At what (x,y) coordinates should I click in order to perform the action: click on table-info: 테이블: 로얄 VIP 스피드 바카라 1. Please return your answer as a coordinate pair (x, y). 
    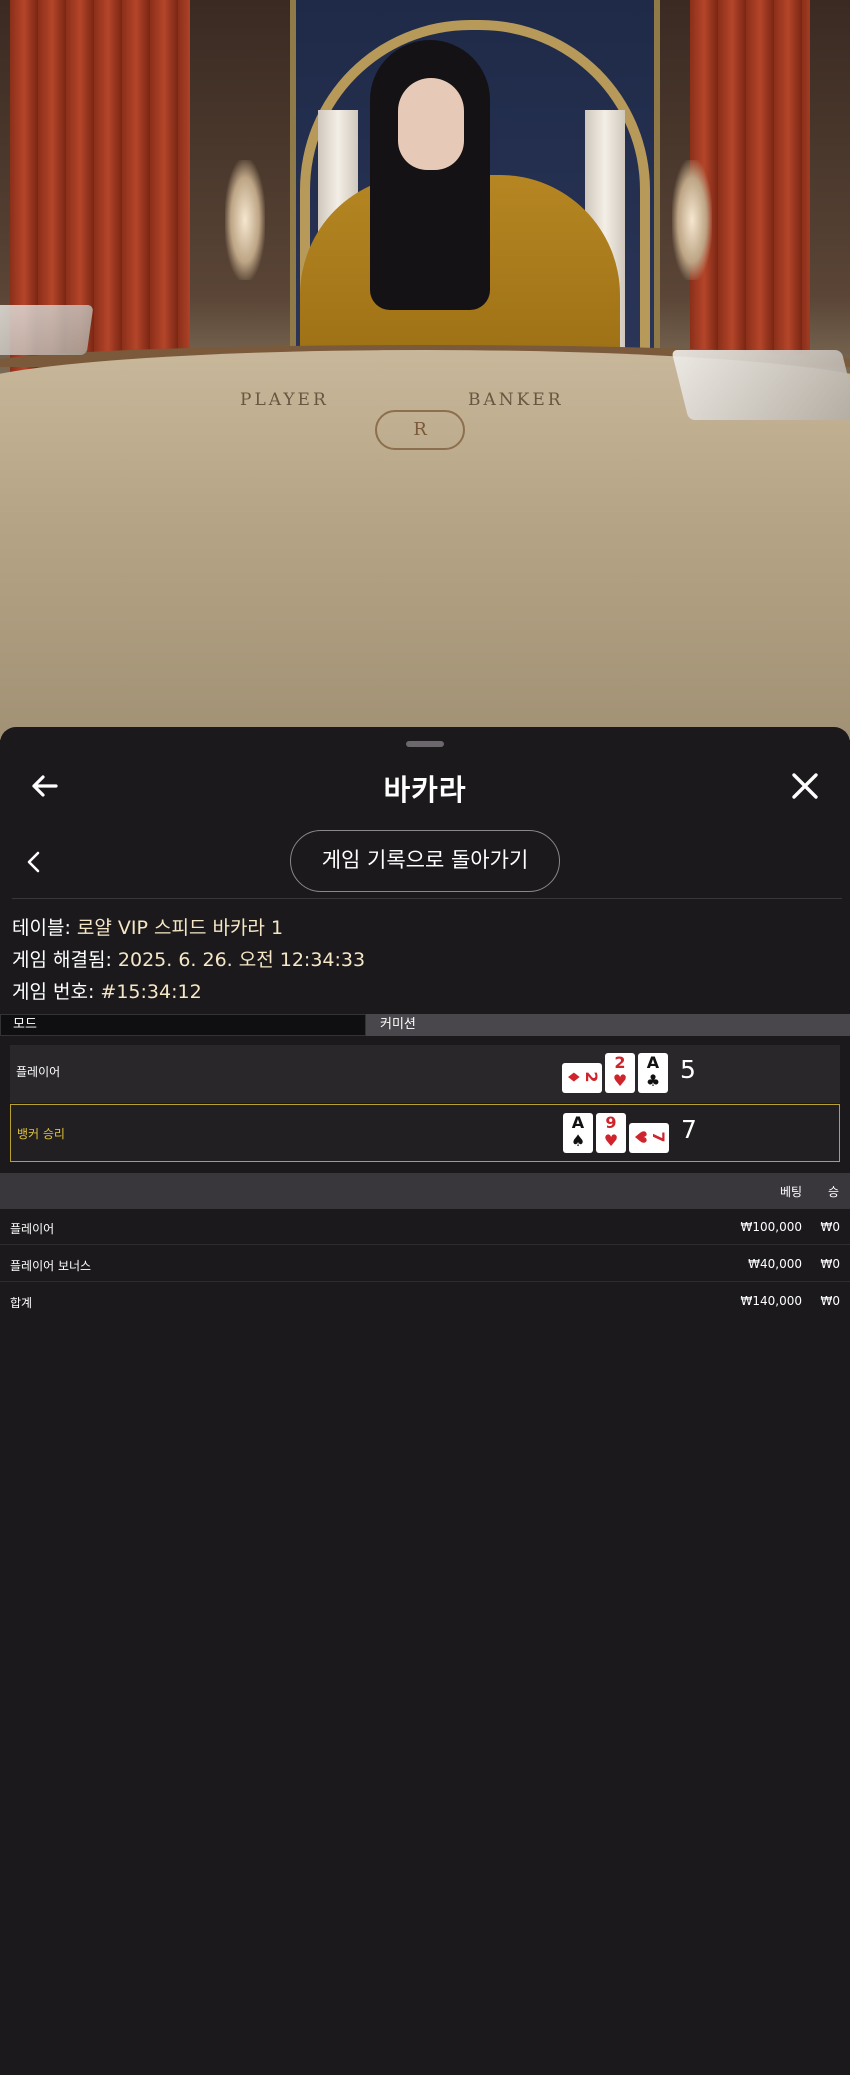
    Looking at the image, I should click on (147, 926).